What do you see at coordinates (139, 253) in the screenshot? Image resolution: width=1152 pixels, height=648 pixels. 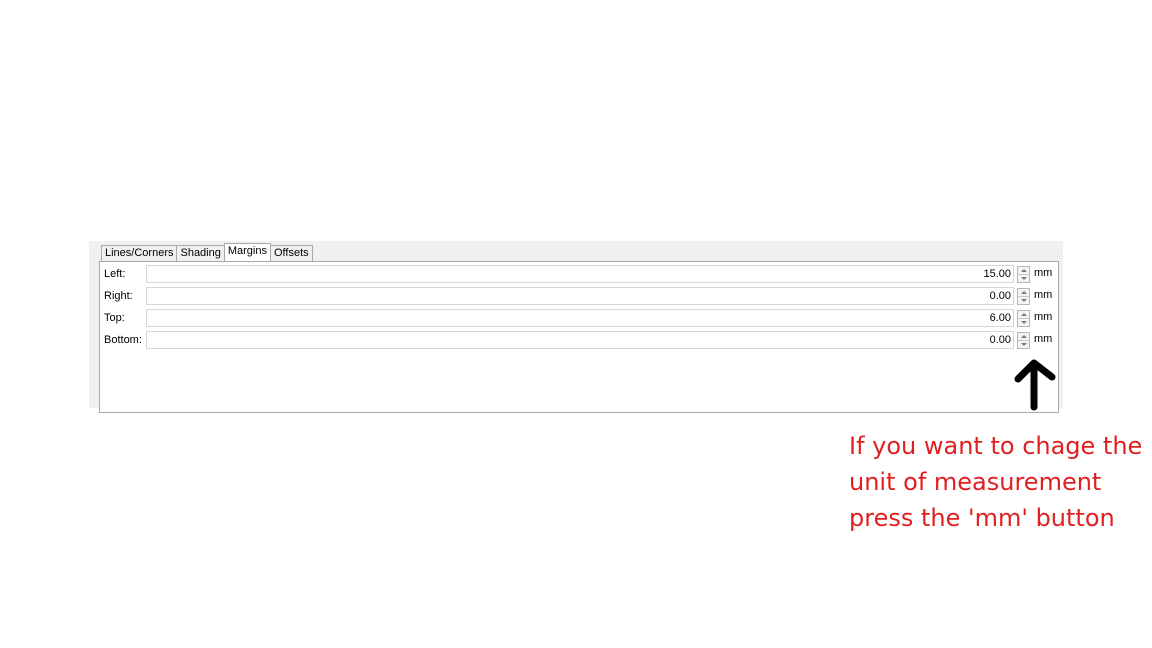 I see `tab-lines-corners: Lines/Corners` at bounding box center [139, 253].